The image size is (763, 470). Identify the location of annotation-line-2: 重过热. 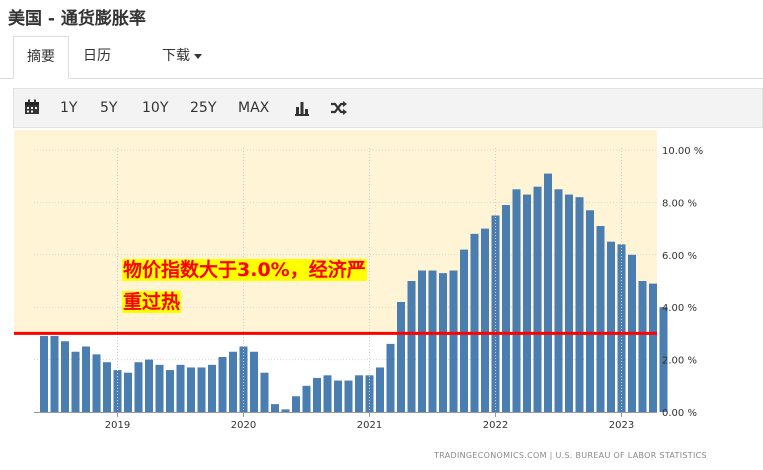
(152, 302).